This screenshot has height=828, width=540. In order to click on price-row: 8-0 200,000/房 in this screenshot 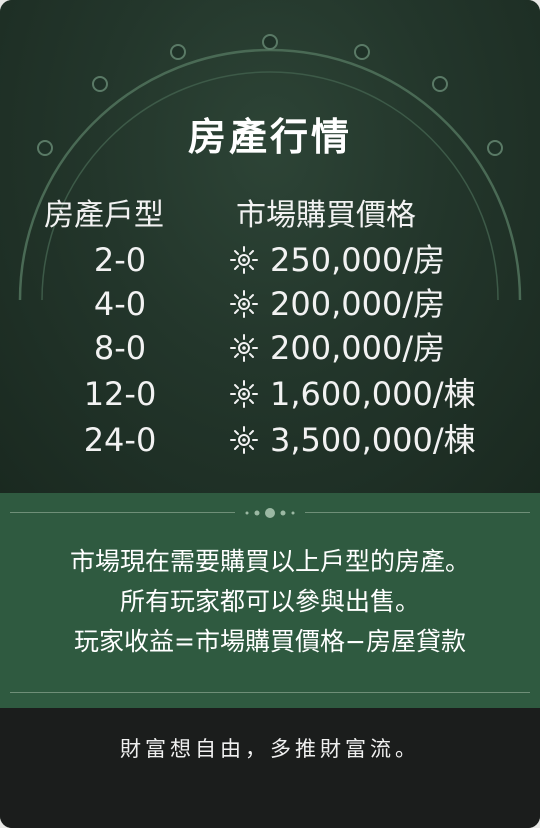, I will do `click(270, 348)`.